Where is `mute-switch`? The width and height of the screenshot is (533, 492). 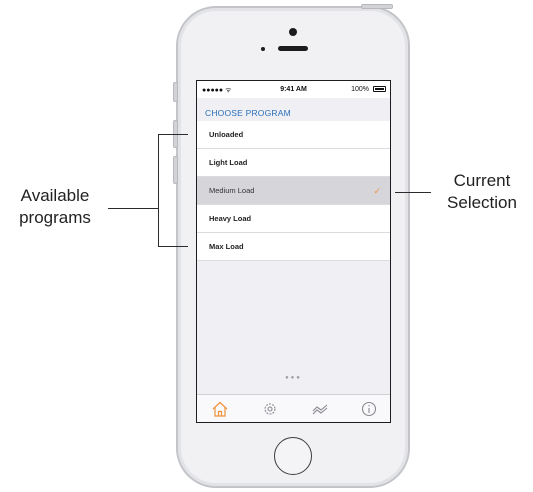 mute-switch is located at coordinates (175, 92).